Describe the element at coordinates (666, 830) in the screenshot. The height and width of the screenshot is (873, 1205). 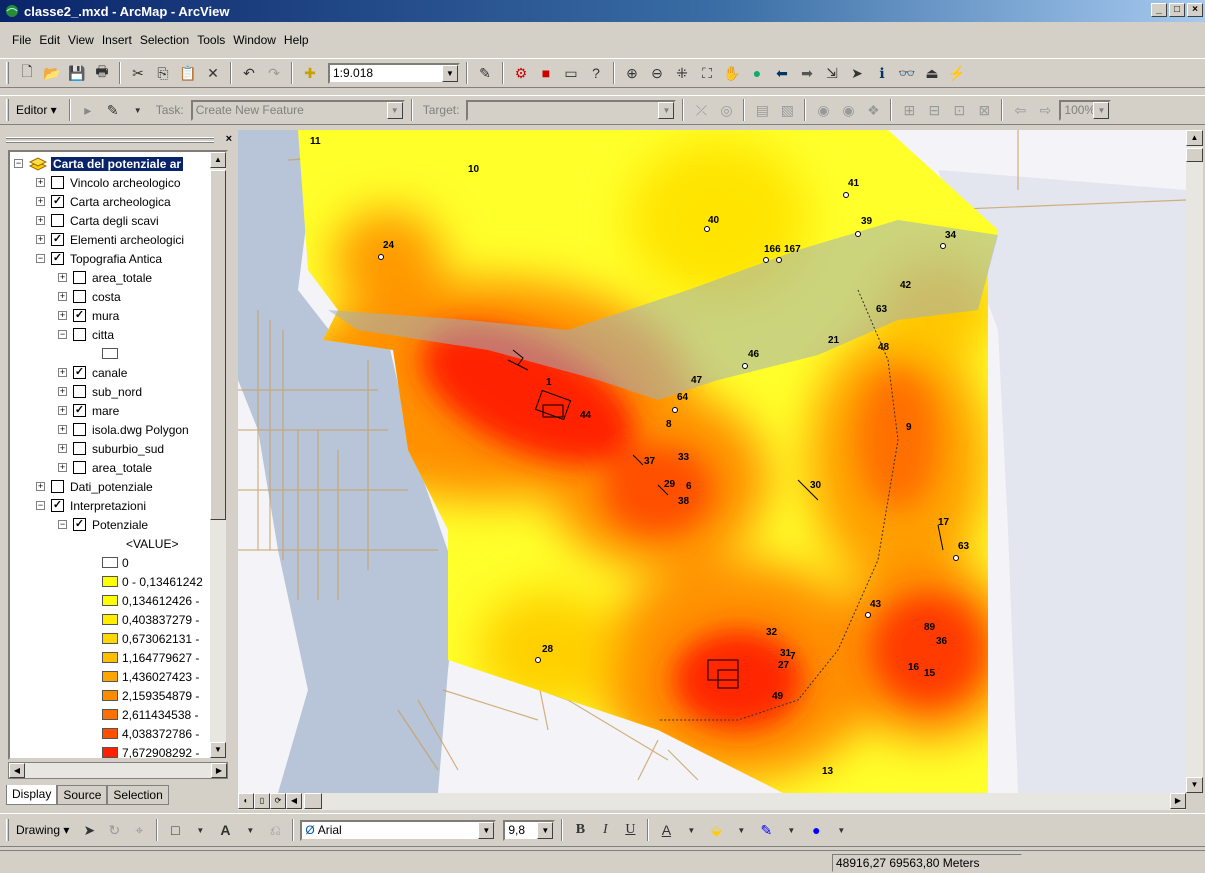
I see `font-color-icon: A` at that location.